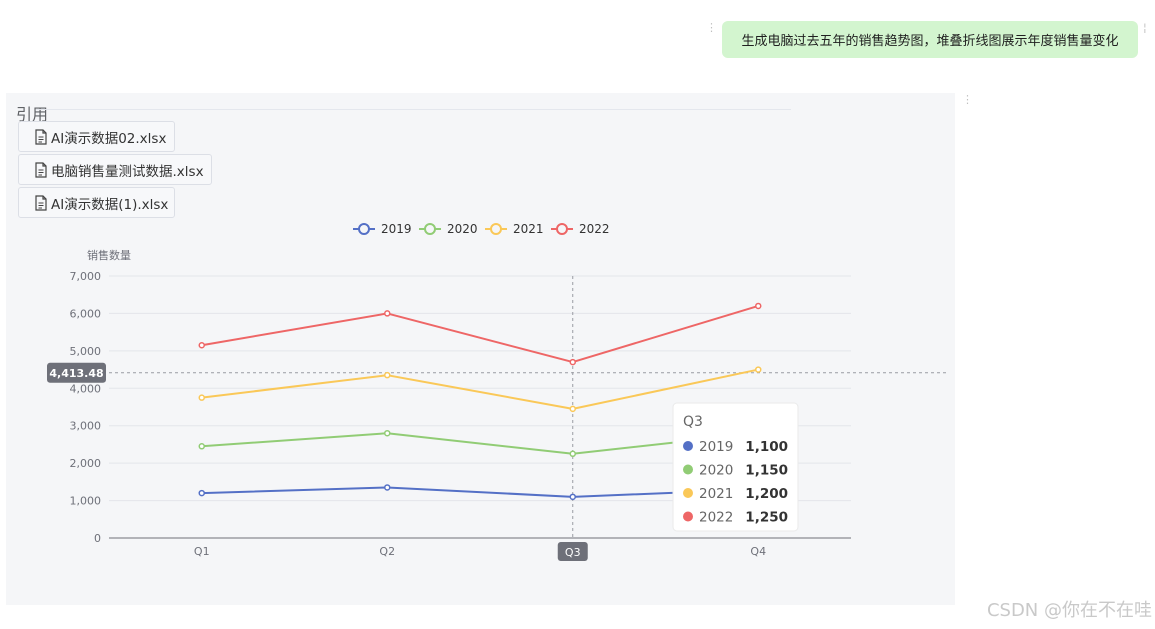  What do you see at coordinates (528, 229) in the screenshot?
I see `legend-label: 2021` at bounding box center [528, 229].